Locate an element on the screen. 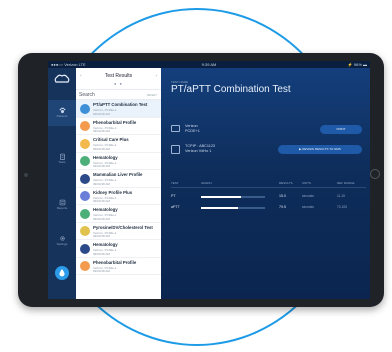 The width and height of the screenshot is (392, 352). rail-label: Tests is located at coordinates (62, 162).